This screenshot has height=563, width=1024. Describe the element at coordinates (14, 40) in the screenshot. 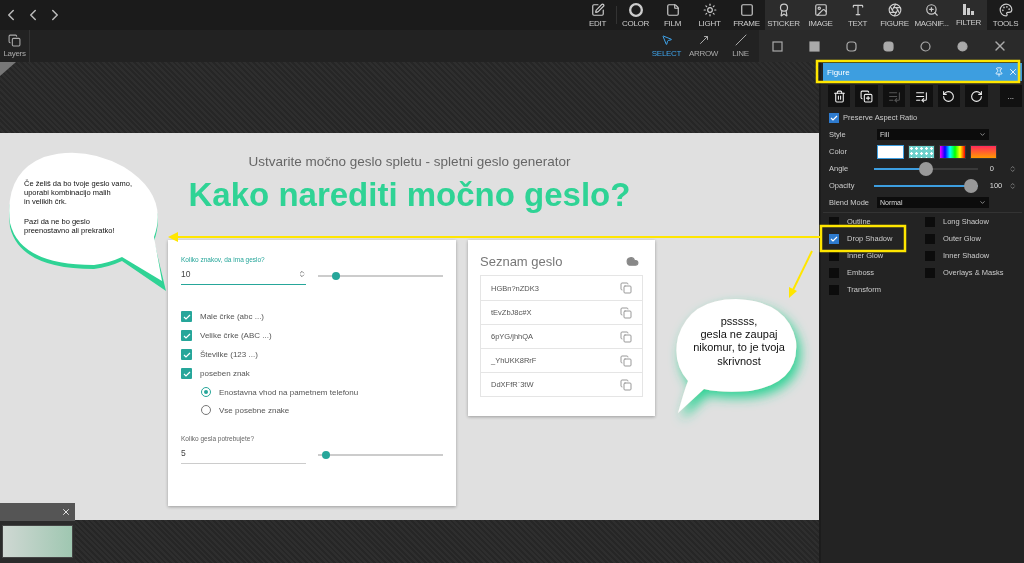

I see `layers-icon` at that location.